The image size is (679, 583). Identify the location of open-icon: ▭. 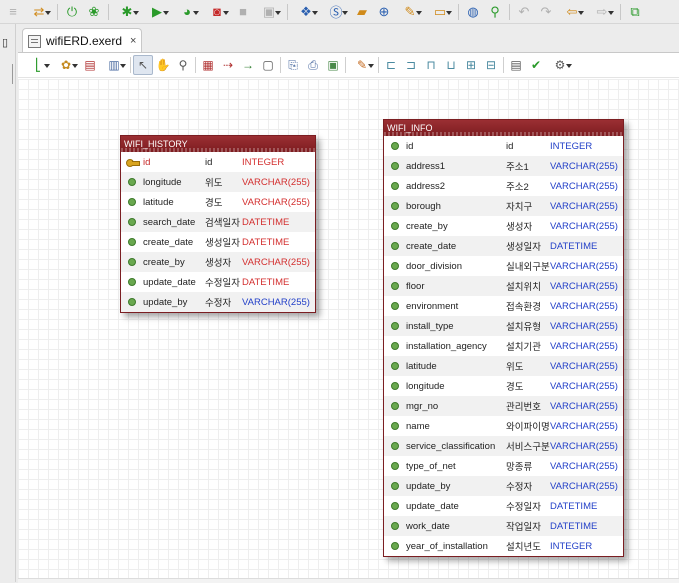
(440, 12).